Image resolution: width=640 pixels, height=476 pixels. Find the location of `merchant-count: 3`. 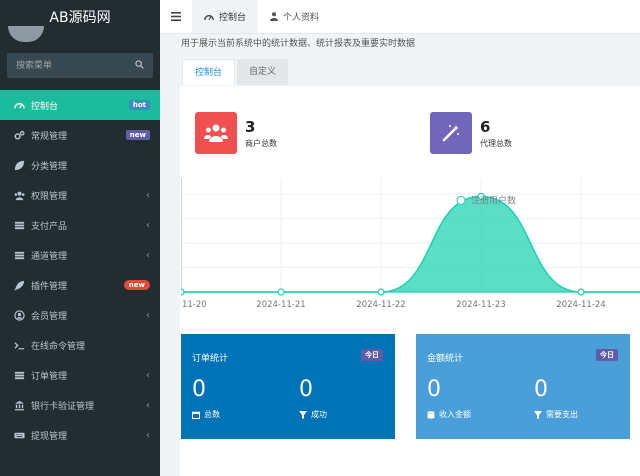

merchant-count: 3 is located at coordinates (250, 126).